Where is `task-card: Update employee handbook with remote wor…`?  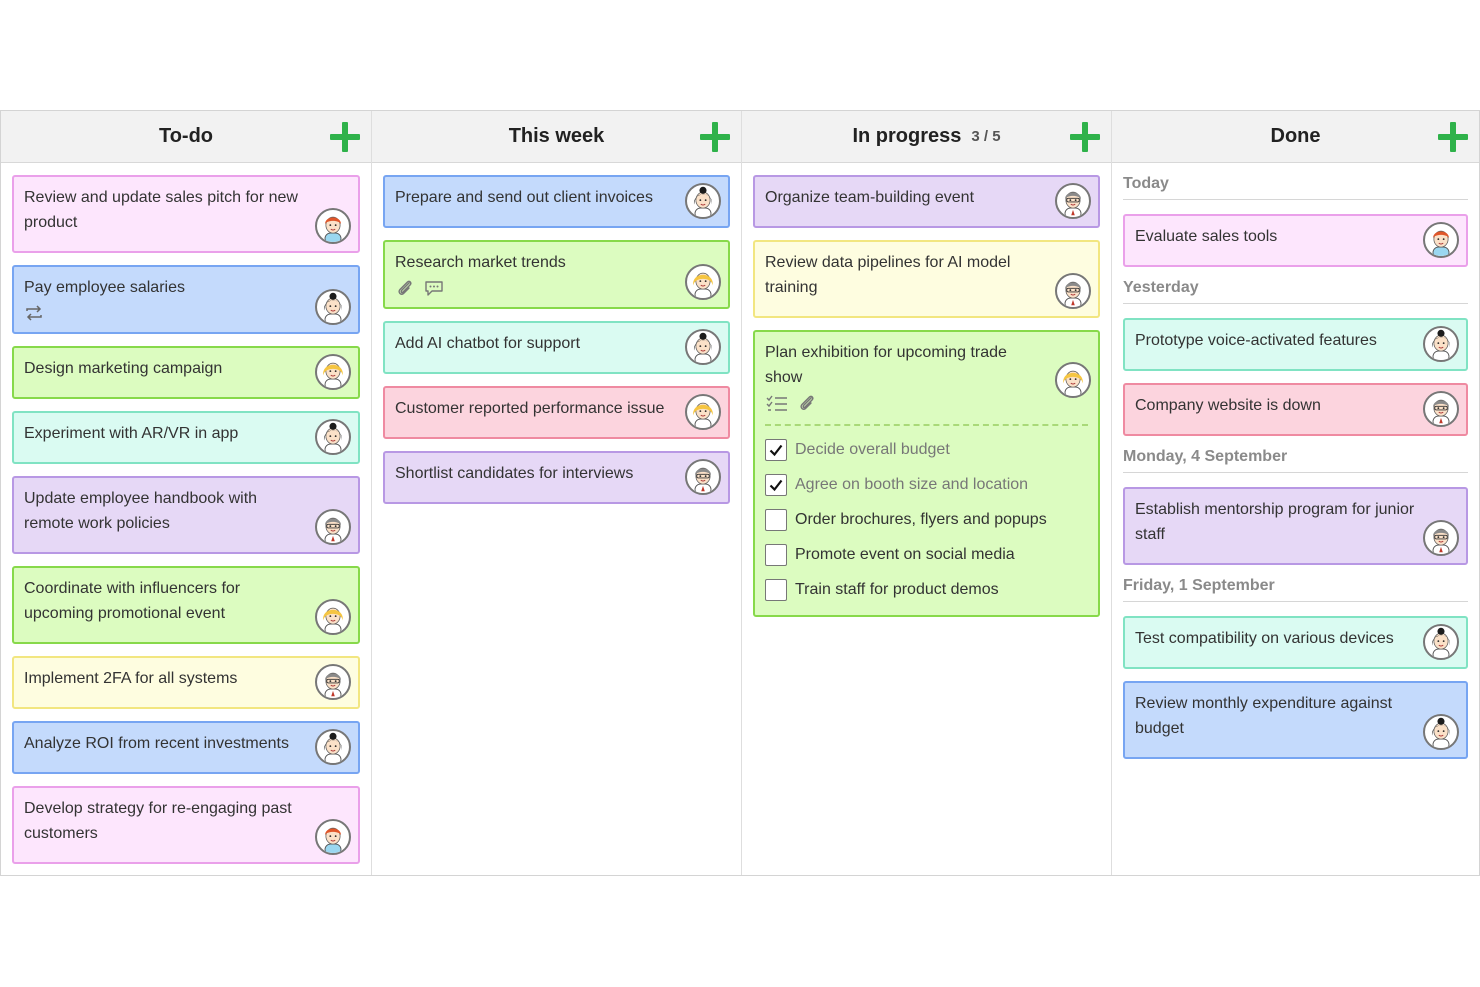
task-card: Update employee handbook with remote wor… is located at coordinates (186, 515).